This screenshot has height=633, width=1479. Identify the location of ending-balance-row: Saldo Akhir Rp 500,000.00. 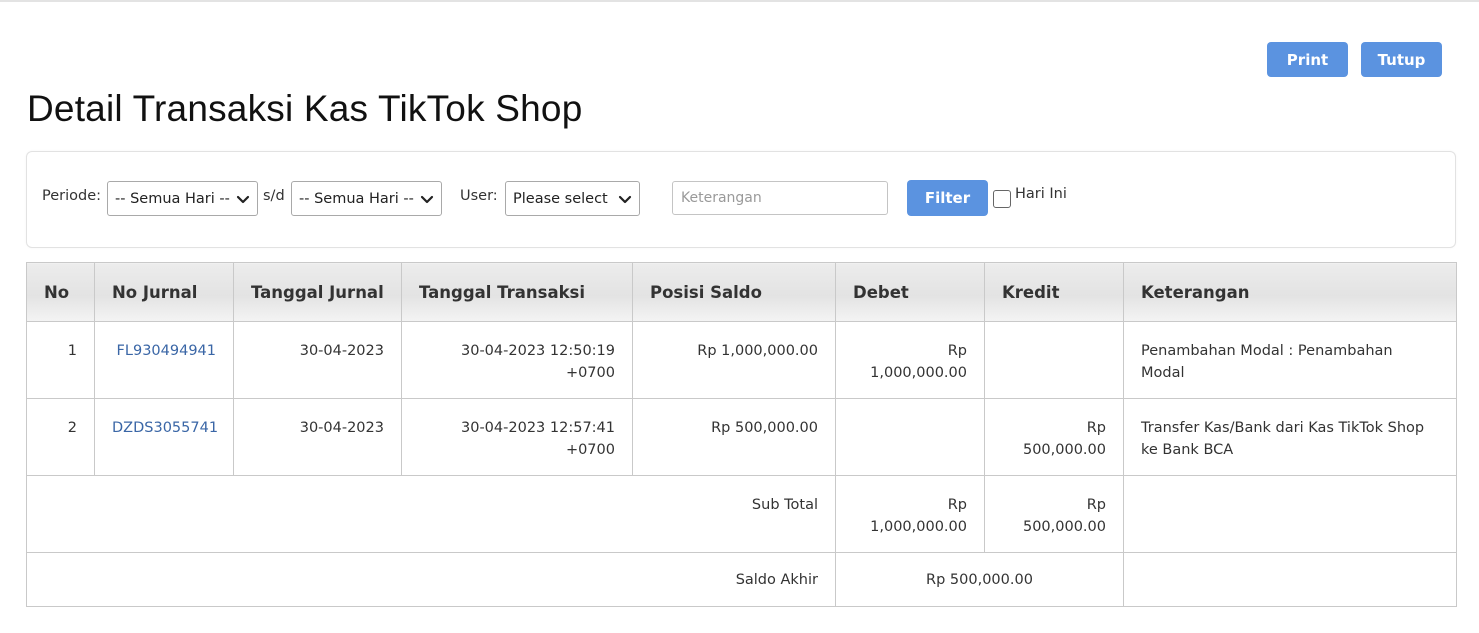
(741, 579).